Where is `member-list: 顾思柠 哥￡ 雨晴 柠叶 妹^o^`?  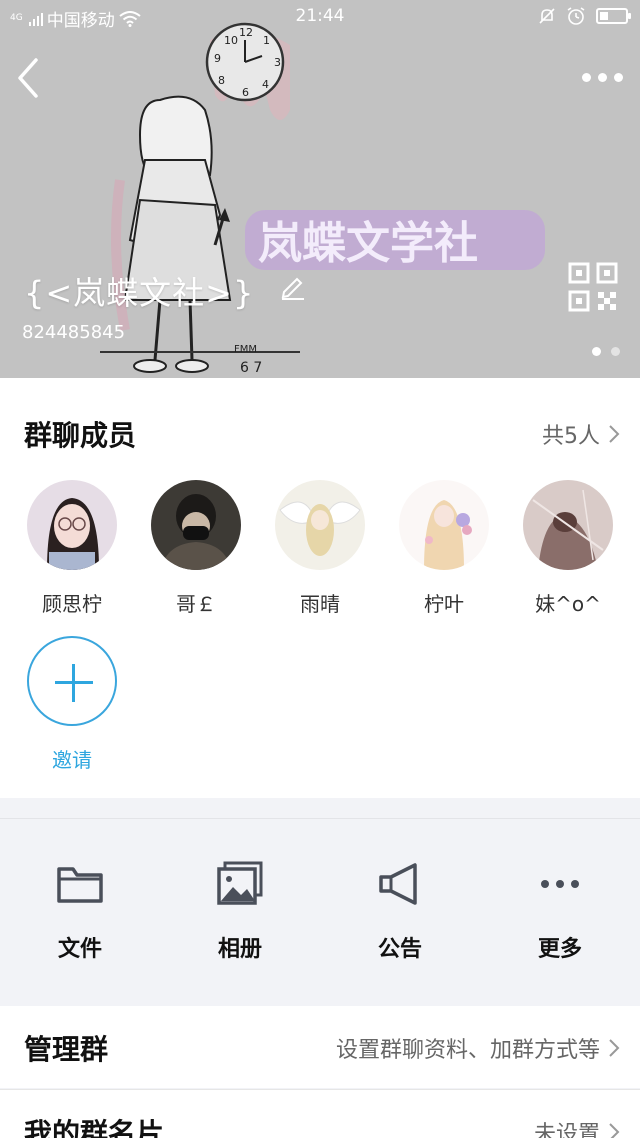
member-list: 顾思柠 哥￡ 雨晴 柠叶 妹^o^ is located at coordinates (320, 548).